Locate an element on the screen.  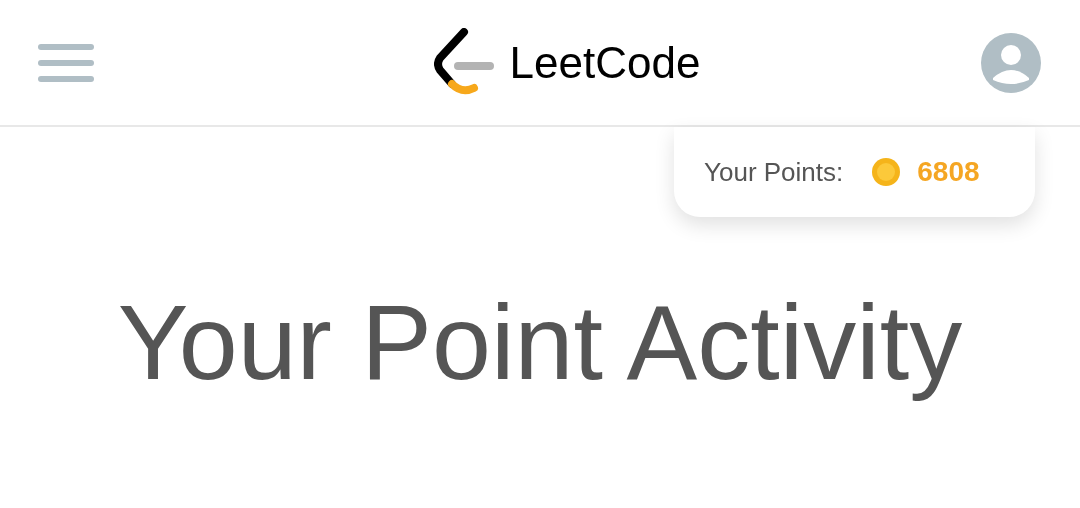
points-label: Your Points: is located at coordinates (774, 172).